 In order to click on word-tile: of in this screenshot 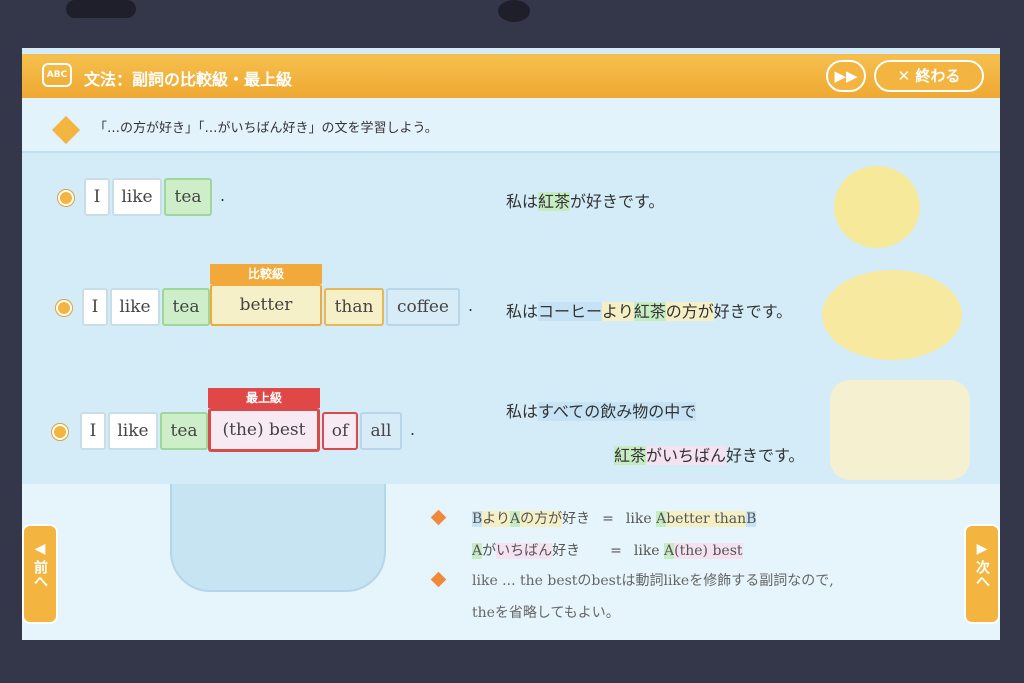, I will do `click(340, 431)`.